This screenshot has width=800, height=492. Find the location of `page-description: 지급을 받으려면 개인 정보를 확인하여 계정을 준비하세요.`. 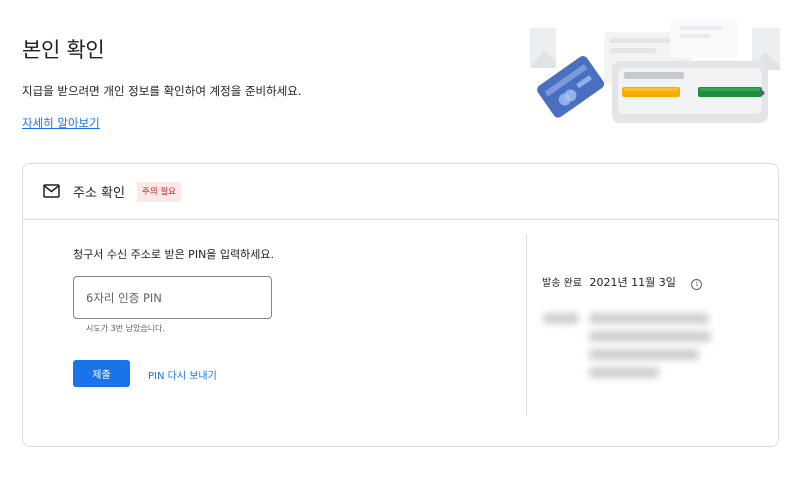

page-description: 지급을 받으려면 개인 정보를 확인하여 계정을 준비하세요. is located at coordinates (162, 91).